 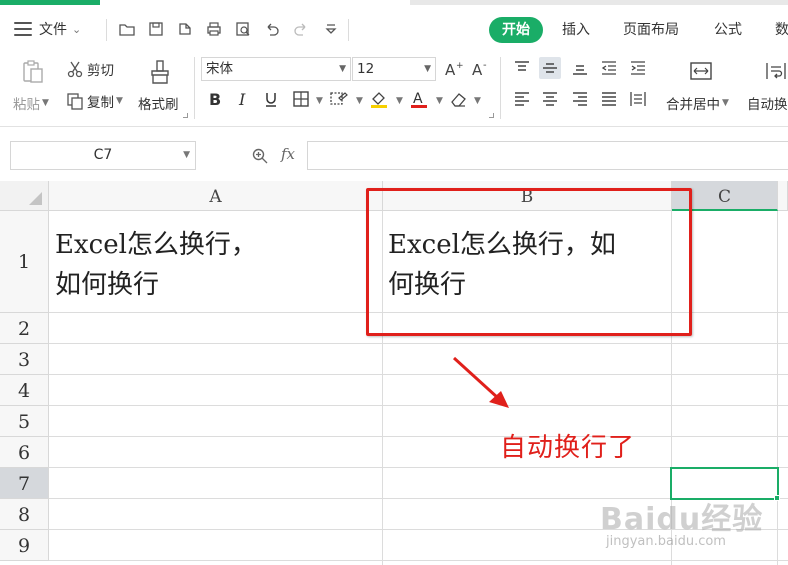 What do you see at coordinates (24, 514) in the screenshot?
I see `row-header-8: 8` at bounding box center [24, 514].